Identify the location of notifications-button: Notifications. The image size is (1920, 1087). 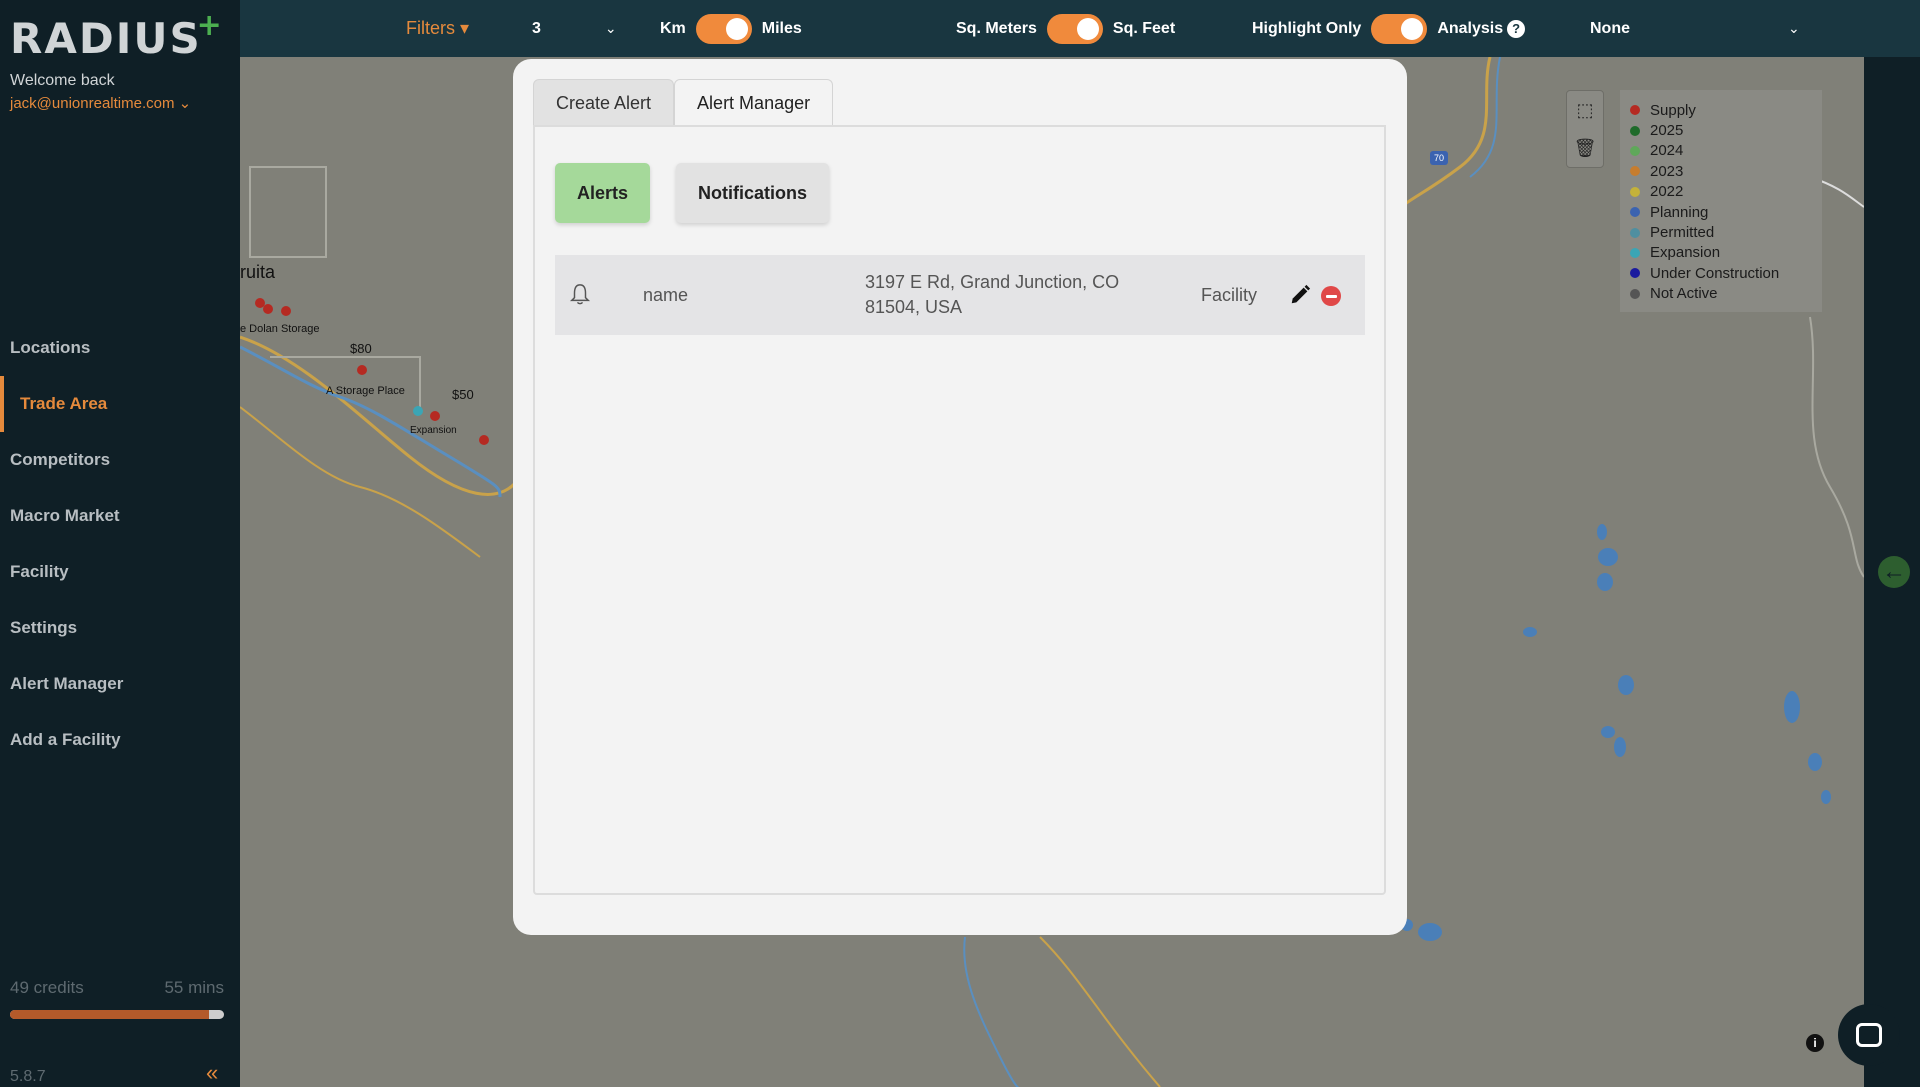
(753, 193).